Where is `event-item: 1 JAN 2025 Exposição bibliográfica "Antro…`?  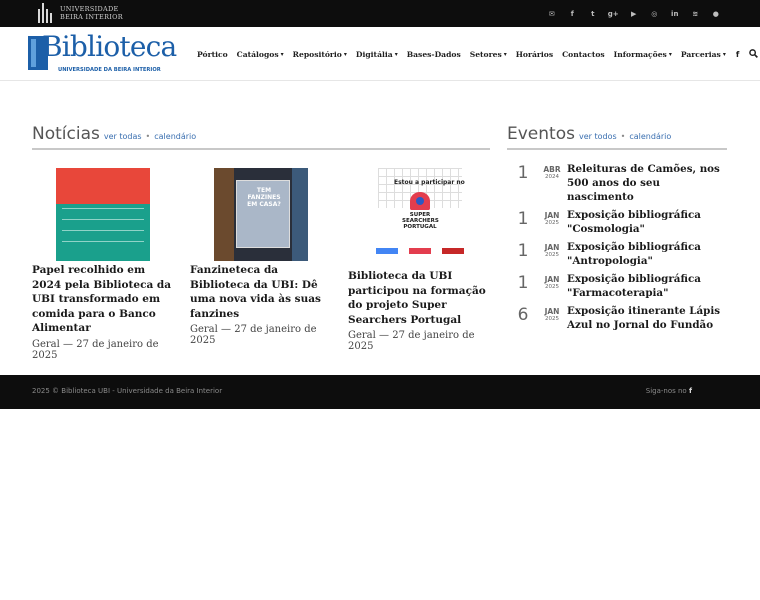 event-item: 1 JAN 2025 Exposição bibliográfica "Antro… is located at coordinates (619, 254).